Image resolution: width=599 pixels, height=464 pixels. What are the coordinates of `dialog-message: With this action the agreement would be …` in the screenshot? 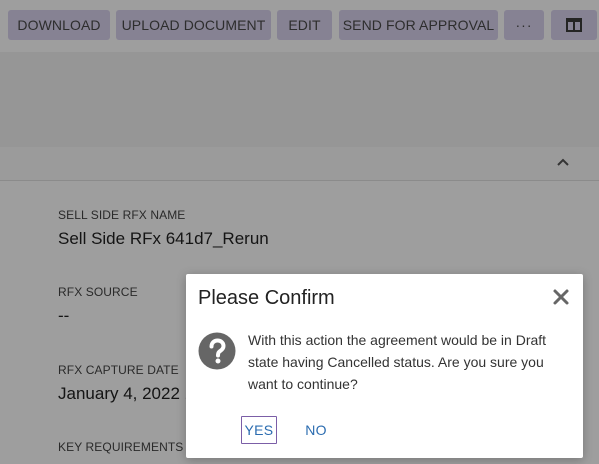 It's located at (397, 362).